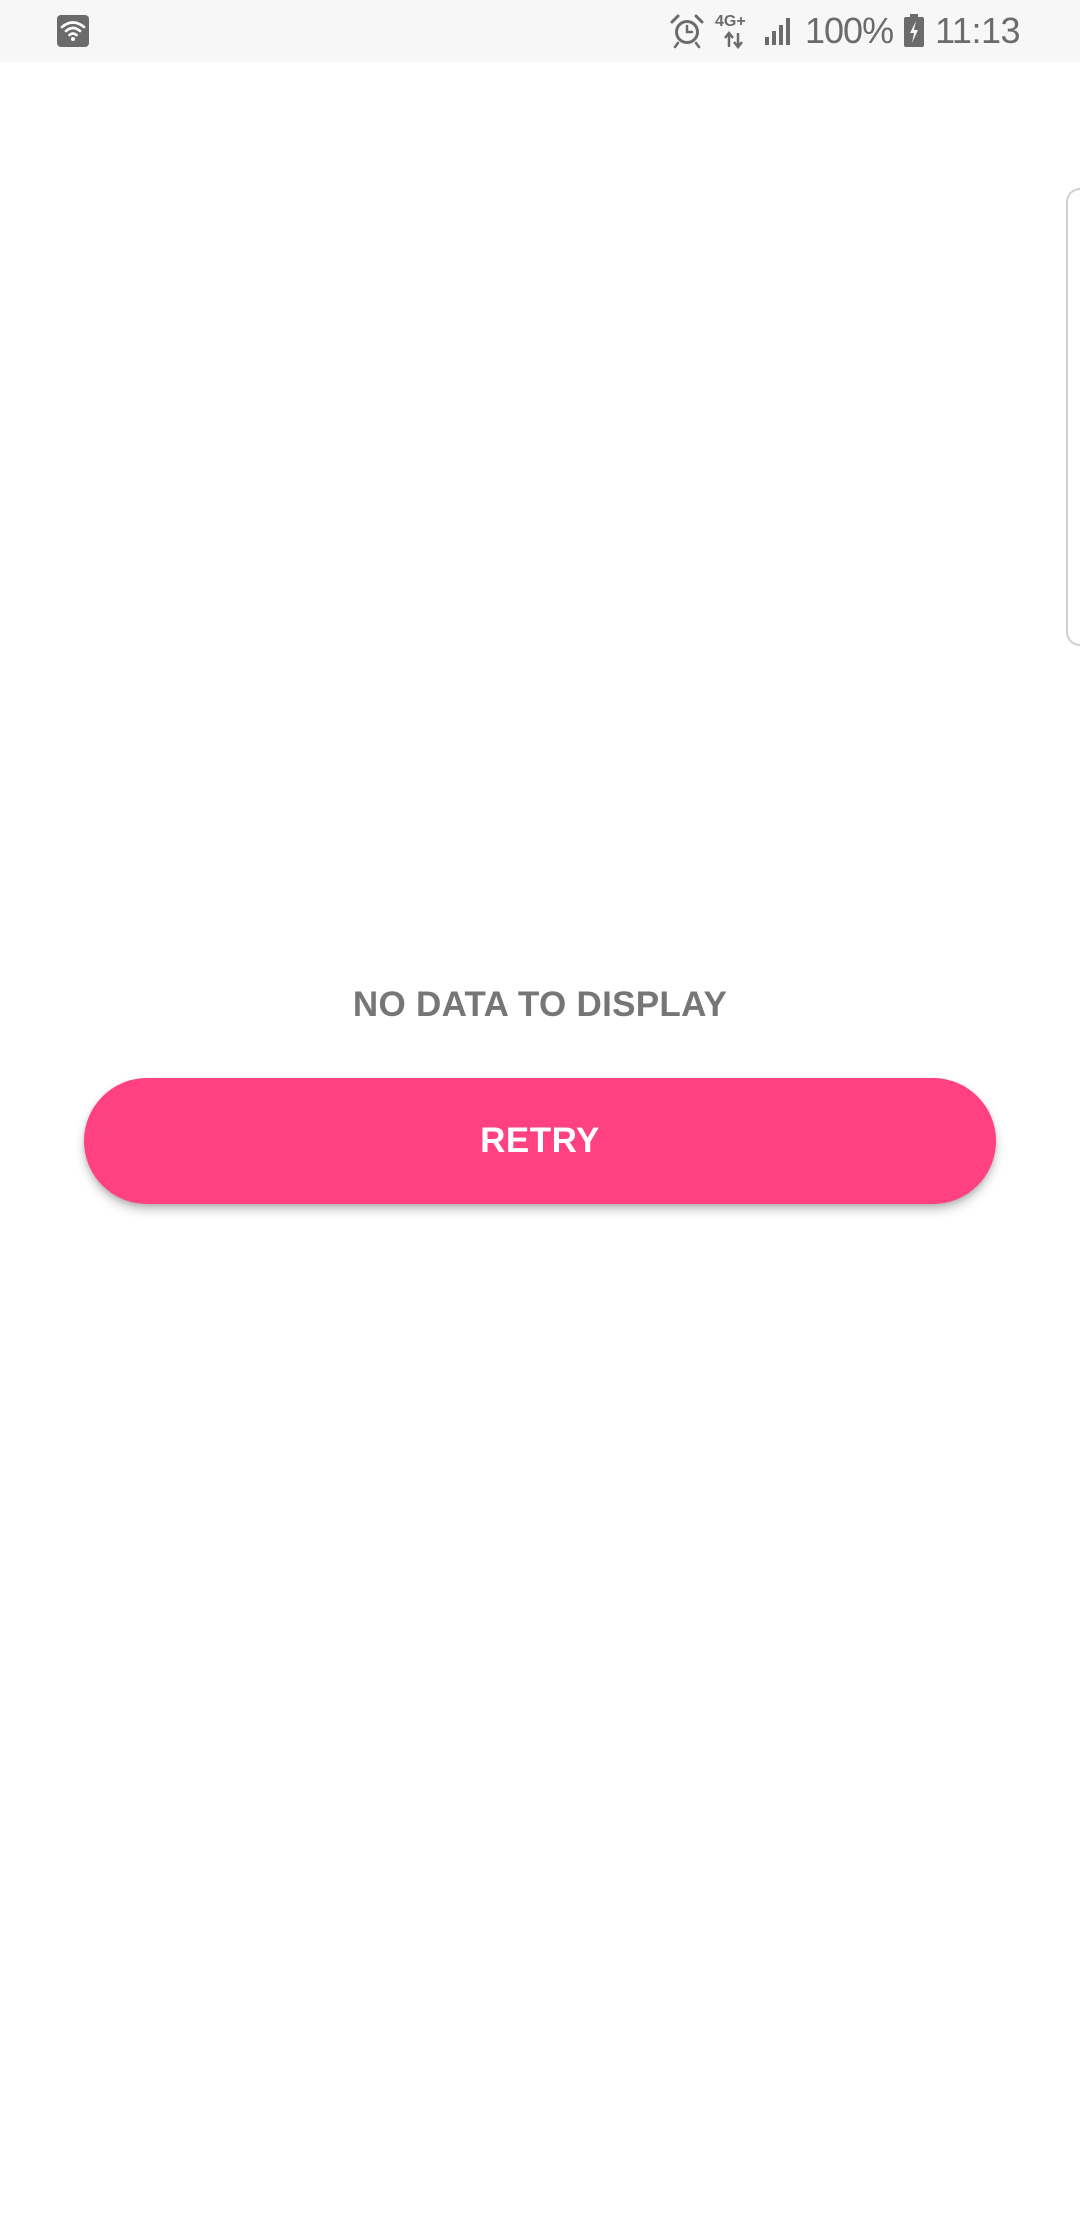 Image resolution: width=1080 pixels, height=2220 pixels. I want to click on retry-button: RETRY, so click(540, 1141).